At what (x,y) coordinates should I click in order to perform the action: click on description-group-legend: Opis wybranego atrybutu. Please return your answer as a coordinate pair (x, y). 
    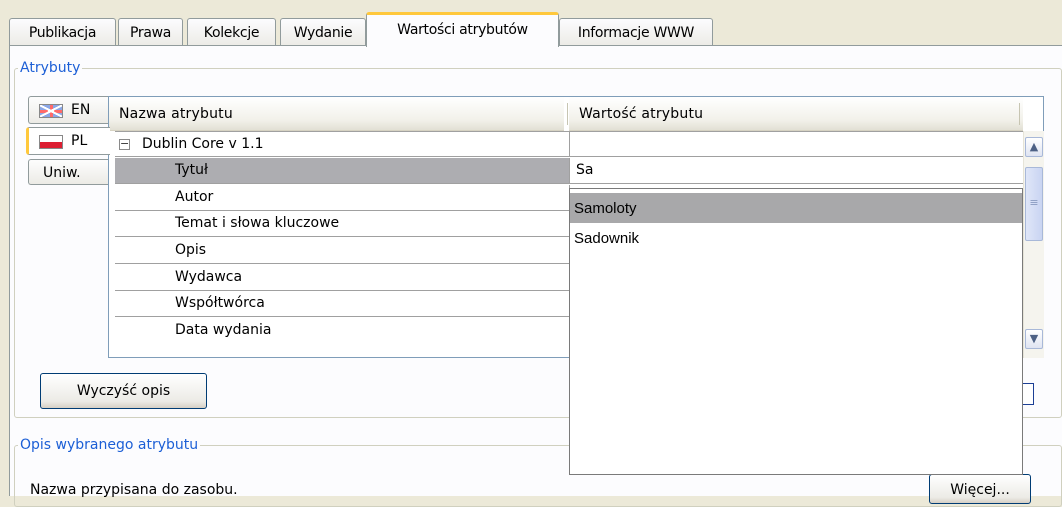
    Looking at the image, I should click on (109, 445).